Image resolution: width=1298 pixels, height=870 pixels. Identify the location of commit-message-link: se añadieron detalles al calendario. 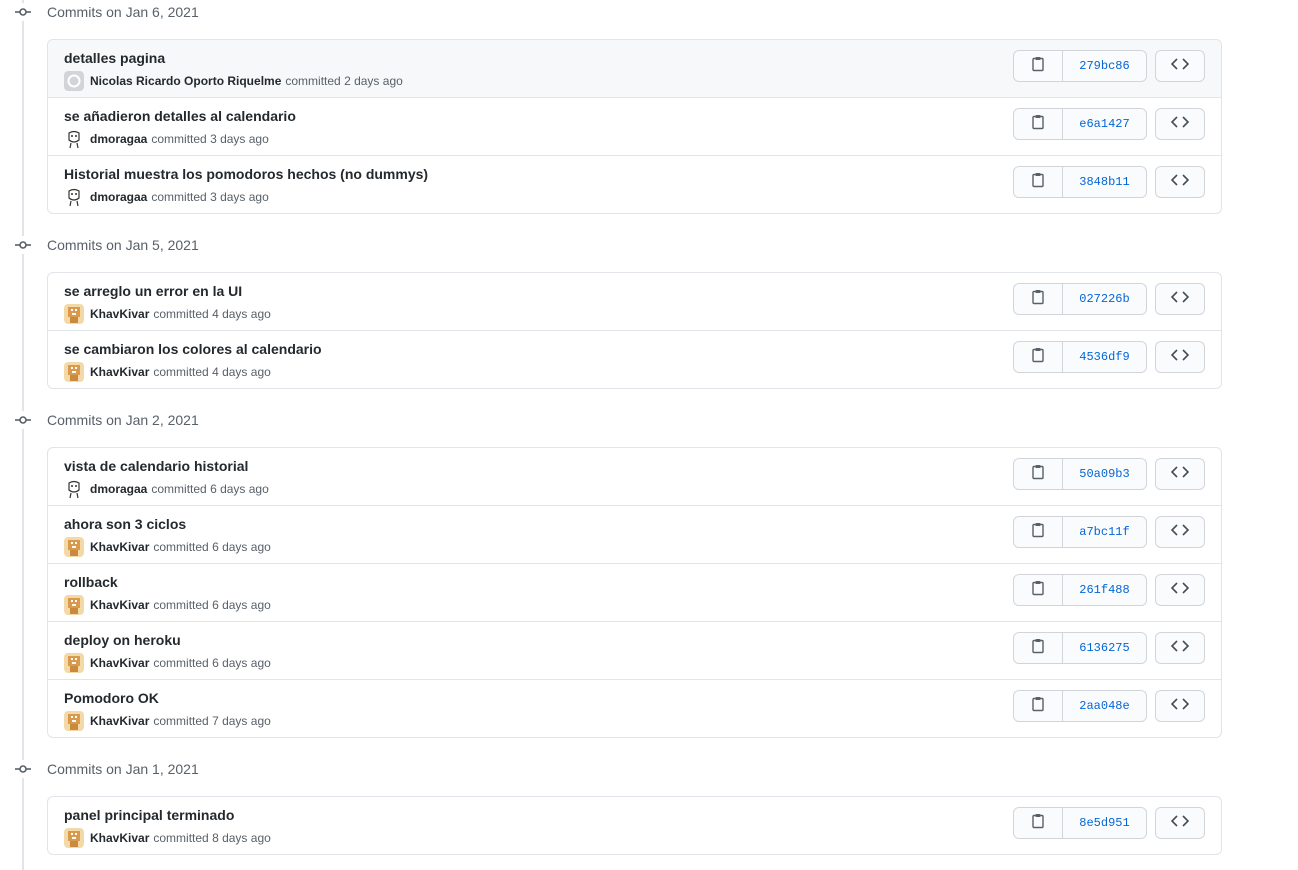
(180, 116).